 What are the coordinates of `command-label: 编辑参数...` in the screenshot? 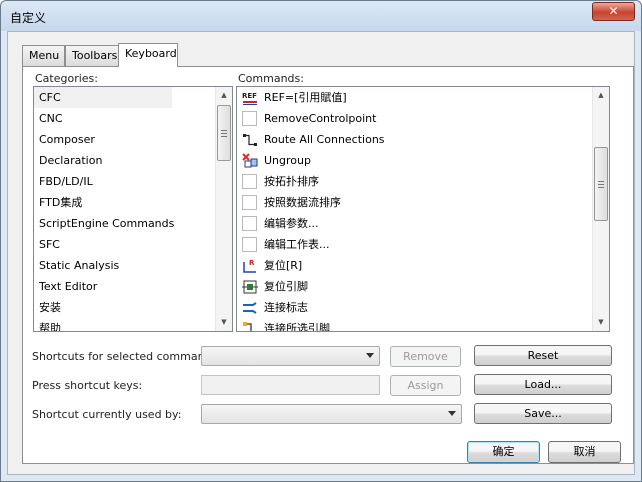 It's located at (291, 223).